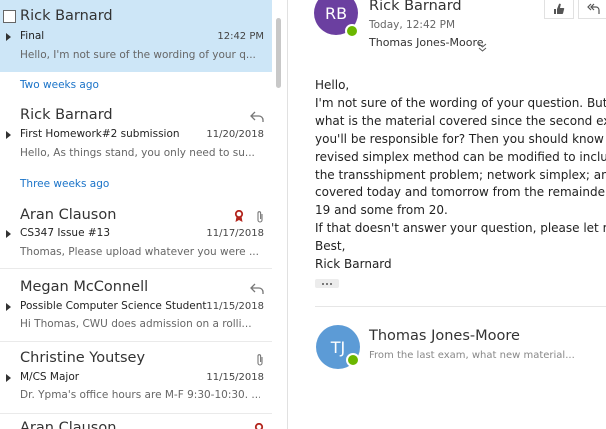 This screenshot has width=606, height=429. Describe the element at coordinates (460, 306) in the screenshot. I see `message-separator` at that location.